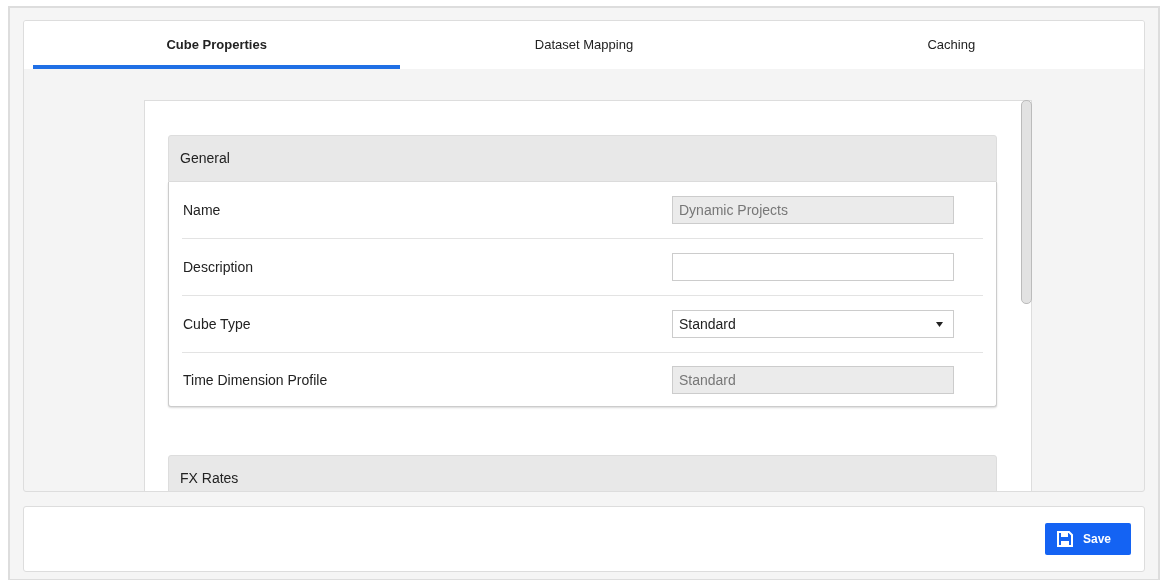 Image resolution: width=1167 pixels, height=587 pixels. Describe the element at coordinates (218, 267) in the screenshot. I see `field-label: Description` at that location.